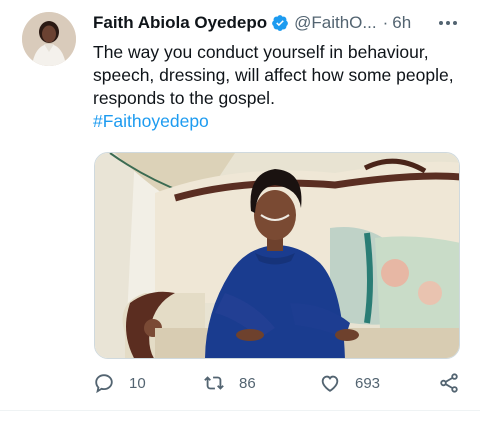  Describe the element at coordinates (247, 383) in the screenshot. I see `retweet-count: 86` at that location.